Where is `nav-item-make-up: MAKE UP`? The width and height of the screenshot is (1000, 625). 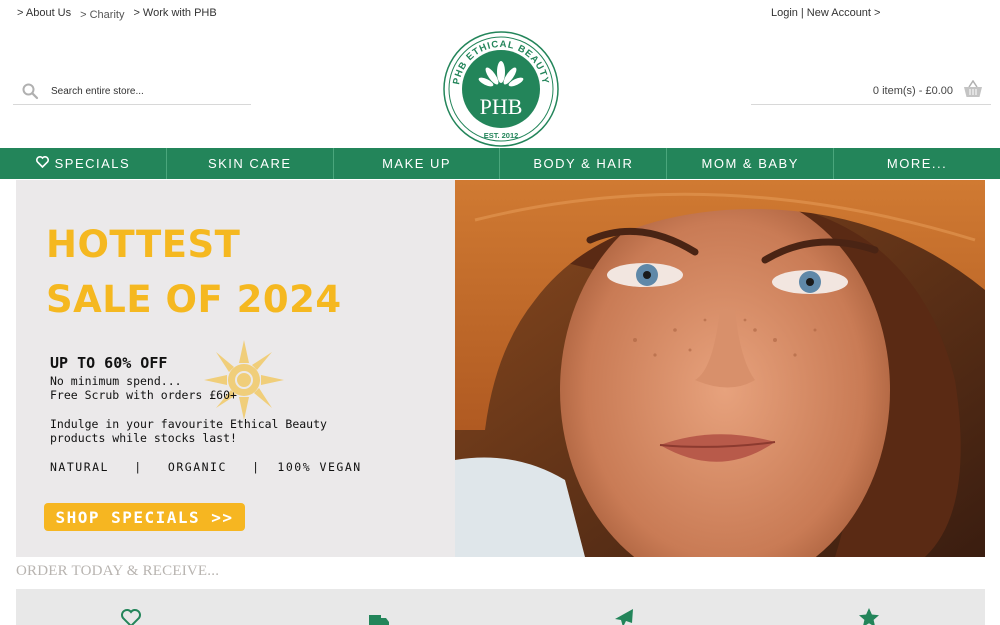 nav-item-make-up: MAKE UP is located at coordinates (417, 163).